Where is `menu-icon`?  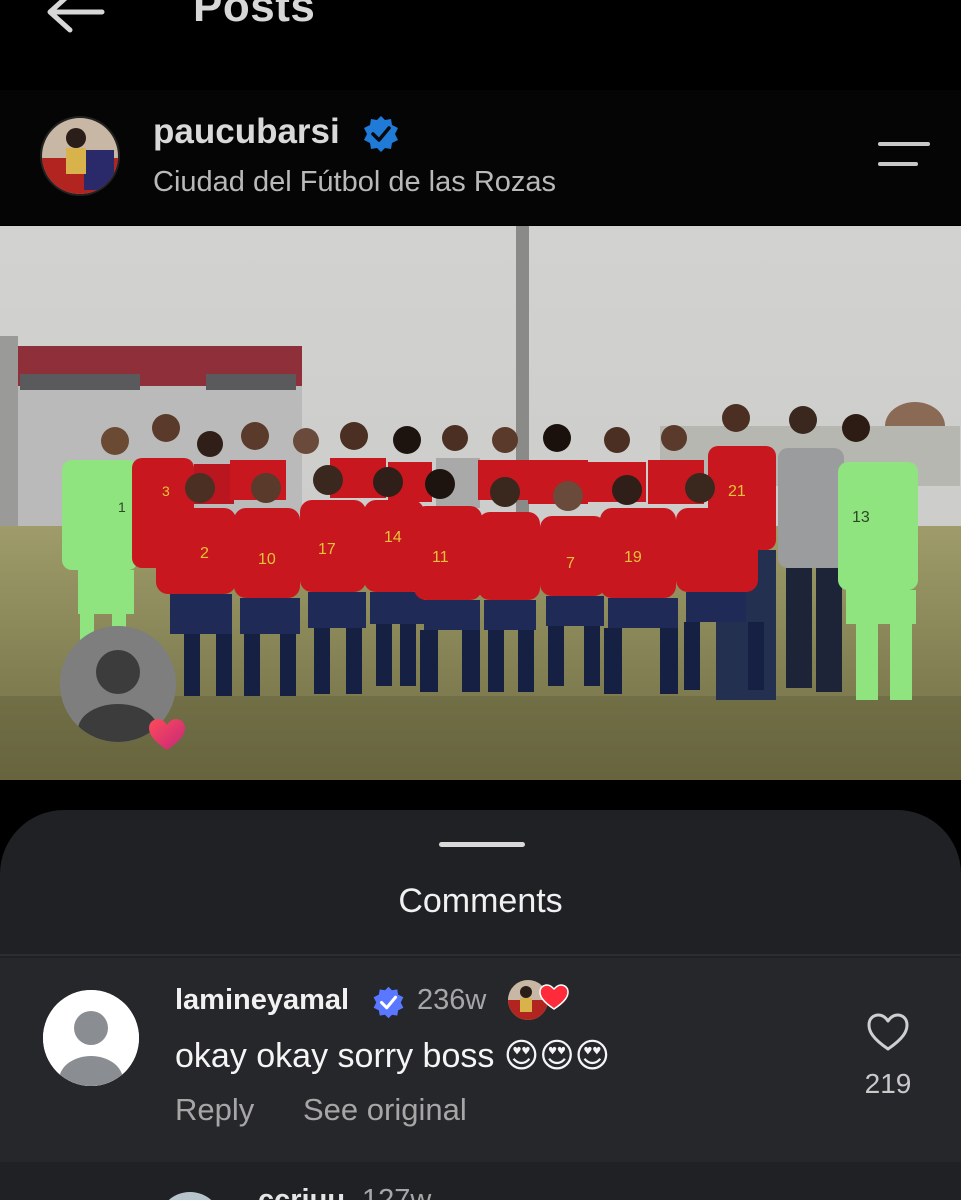 menu-icon is located at coordinates (904, 155).